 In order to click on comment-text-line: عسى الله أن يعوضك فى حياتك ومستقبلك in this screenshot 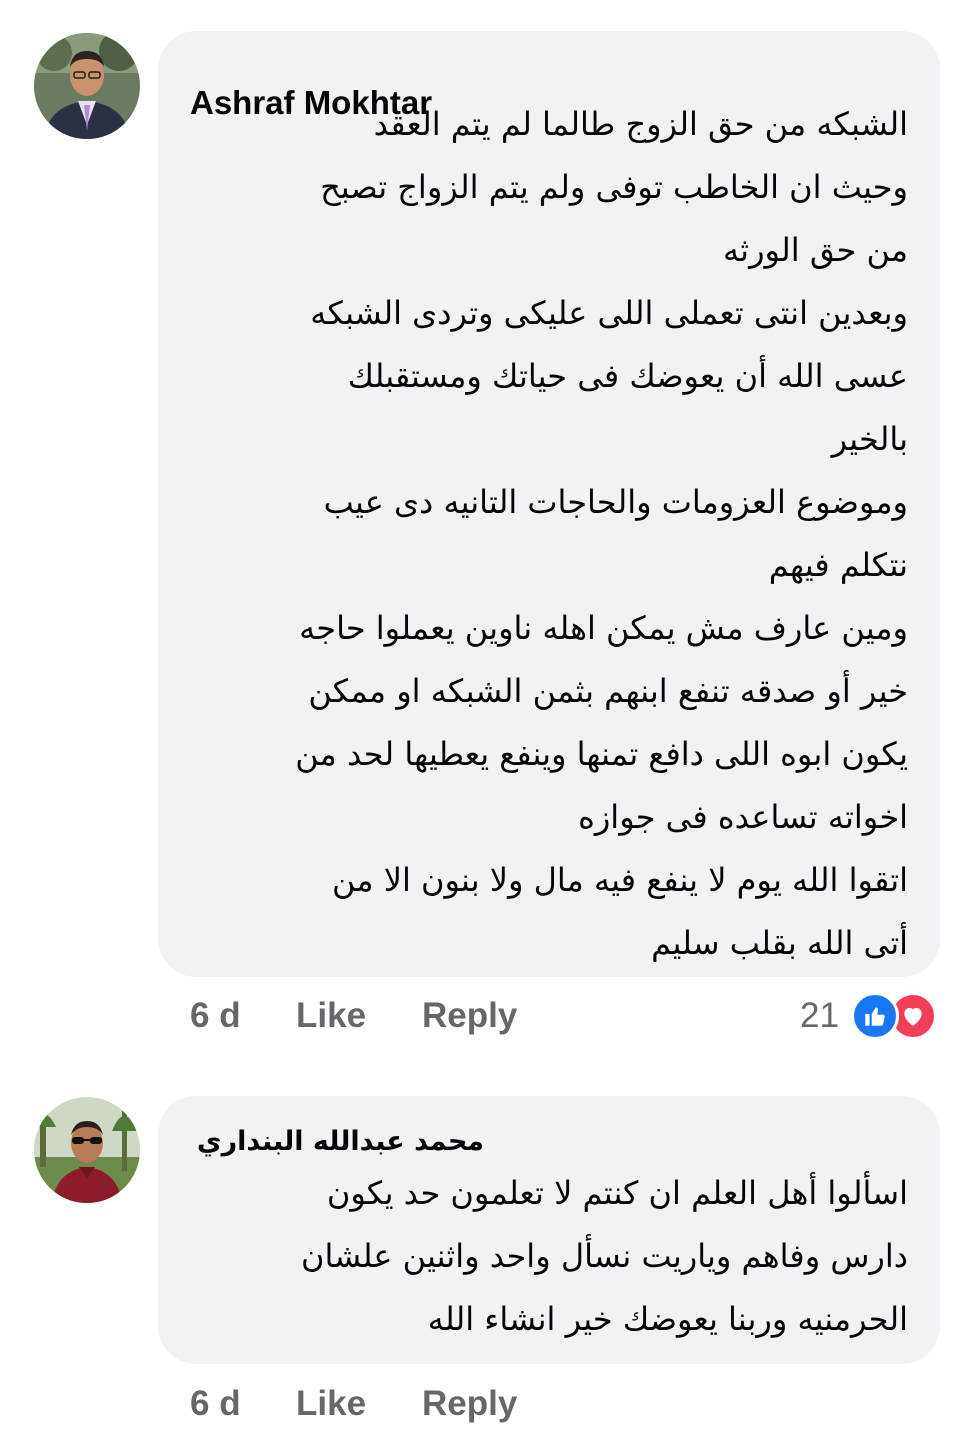, I will do `click(627, 376)`.